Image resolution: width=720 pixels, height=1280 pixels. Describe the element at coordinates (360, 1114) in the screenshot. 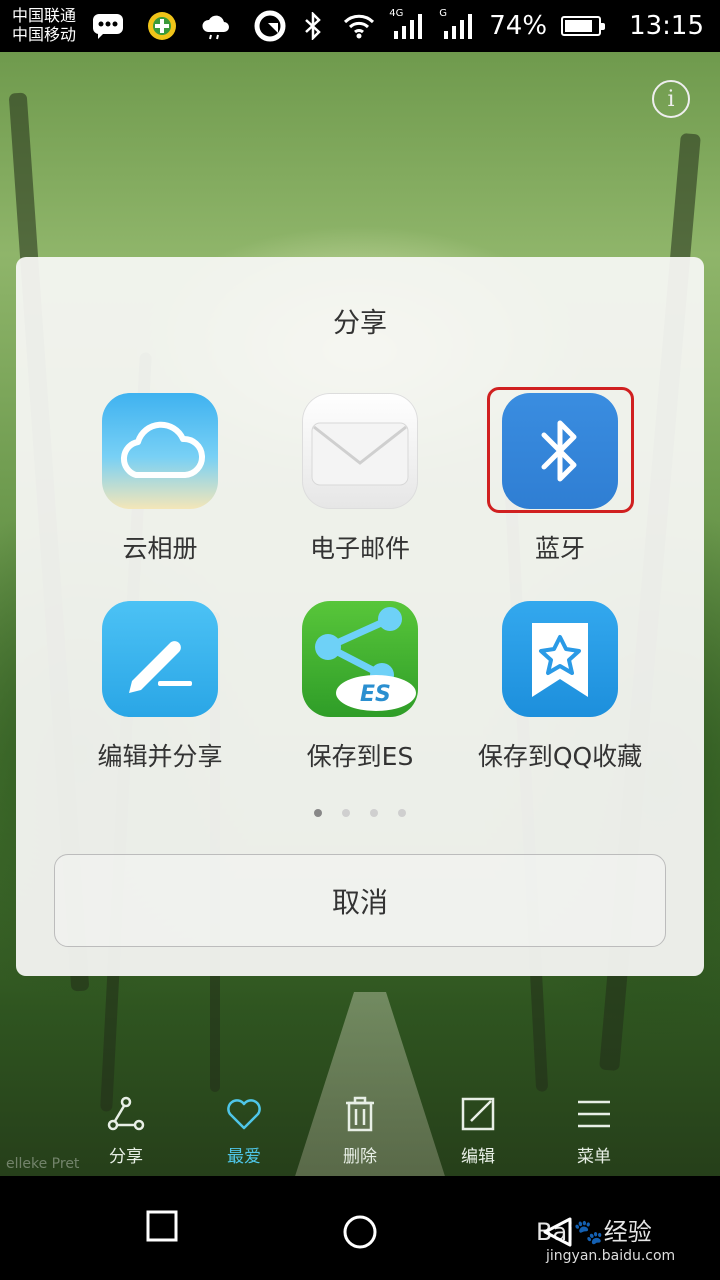

I see `trash-icon` at that location.